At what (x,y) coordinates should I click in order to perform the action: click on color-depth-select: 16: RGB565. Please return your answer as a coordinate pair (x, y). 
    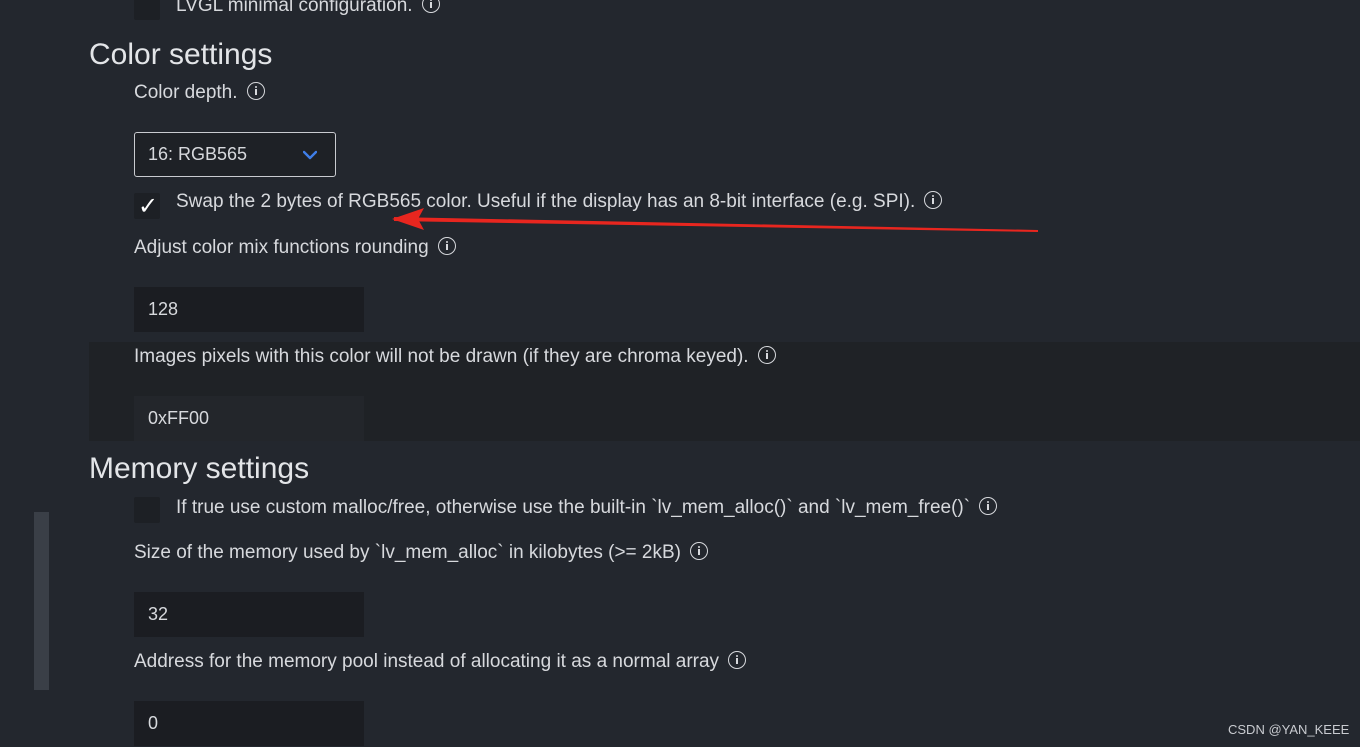
    Looking at the image, I should click on (235, 154).